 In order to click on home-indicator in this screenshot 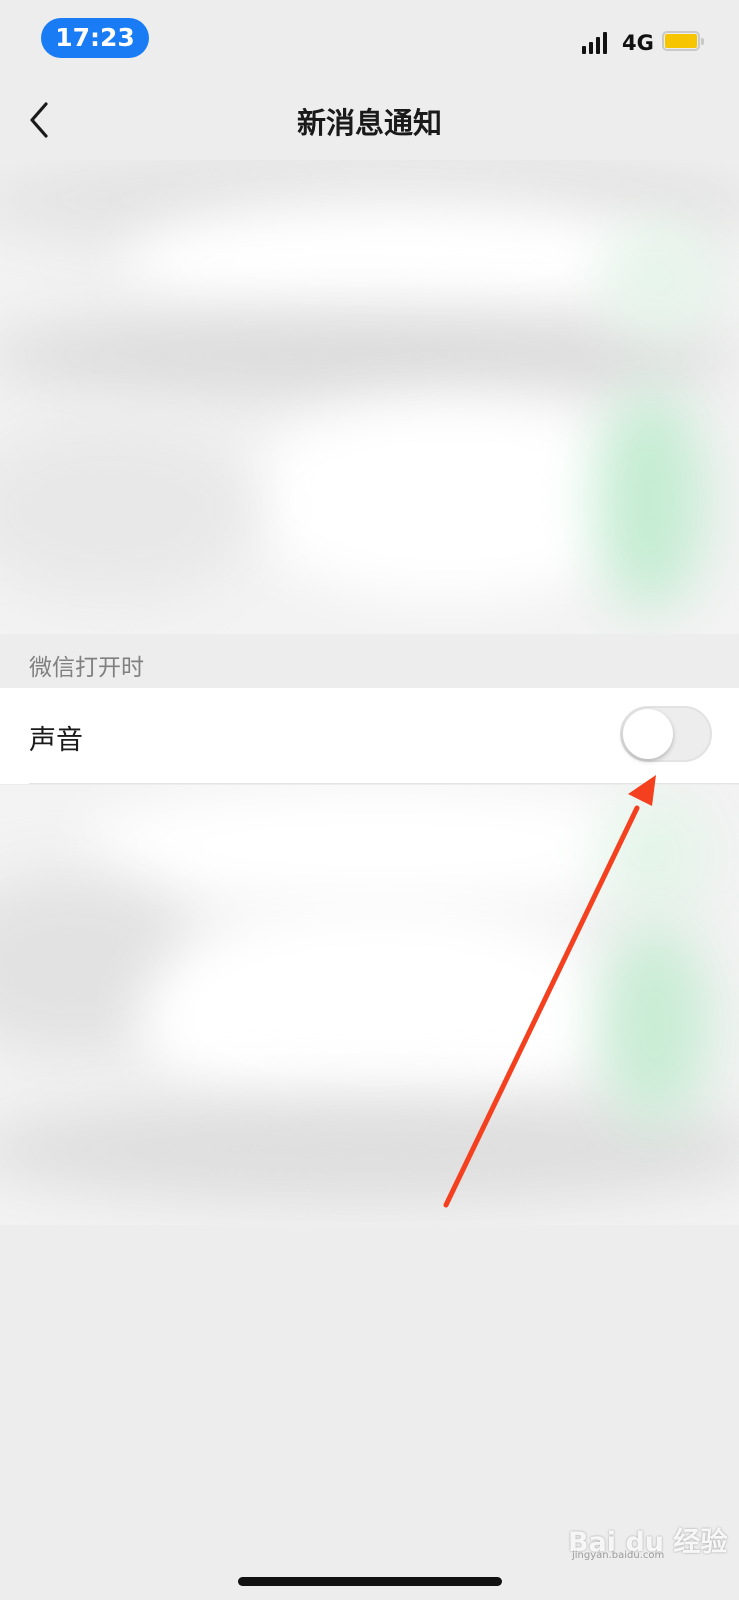, I will do `click(370, 1581)`.